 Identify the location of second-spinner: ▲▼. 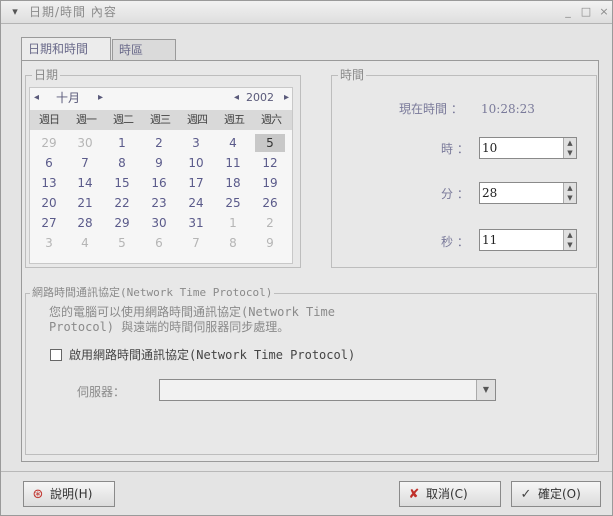
(528, 240).